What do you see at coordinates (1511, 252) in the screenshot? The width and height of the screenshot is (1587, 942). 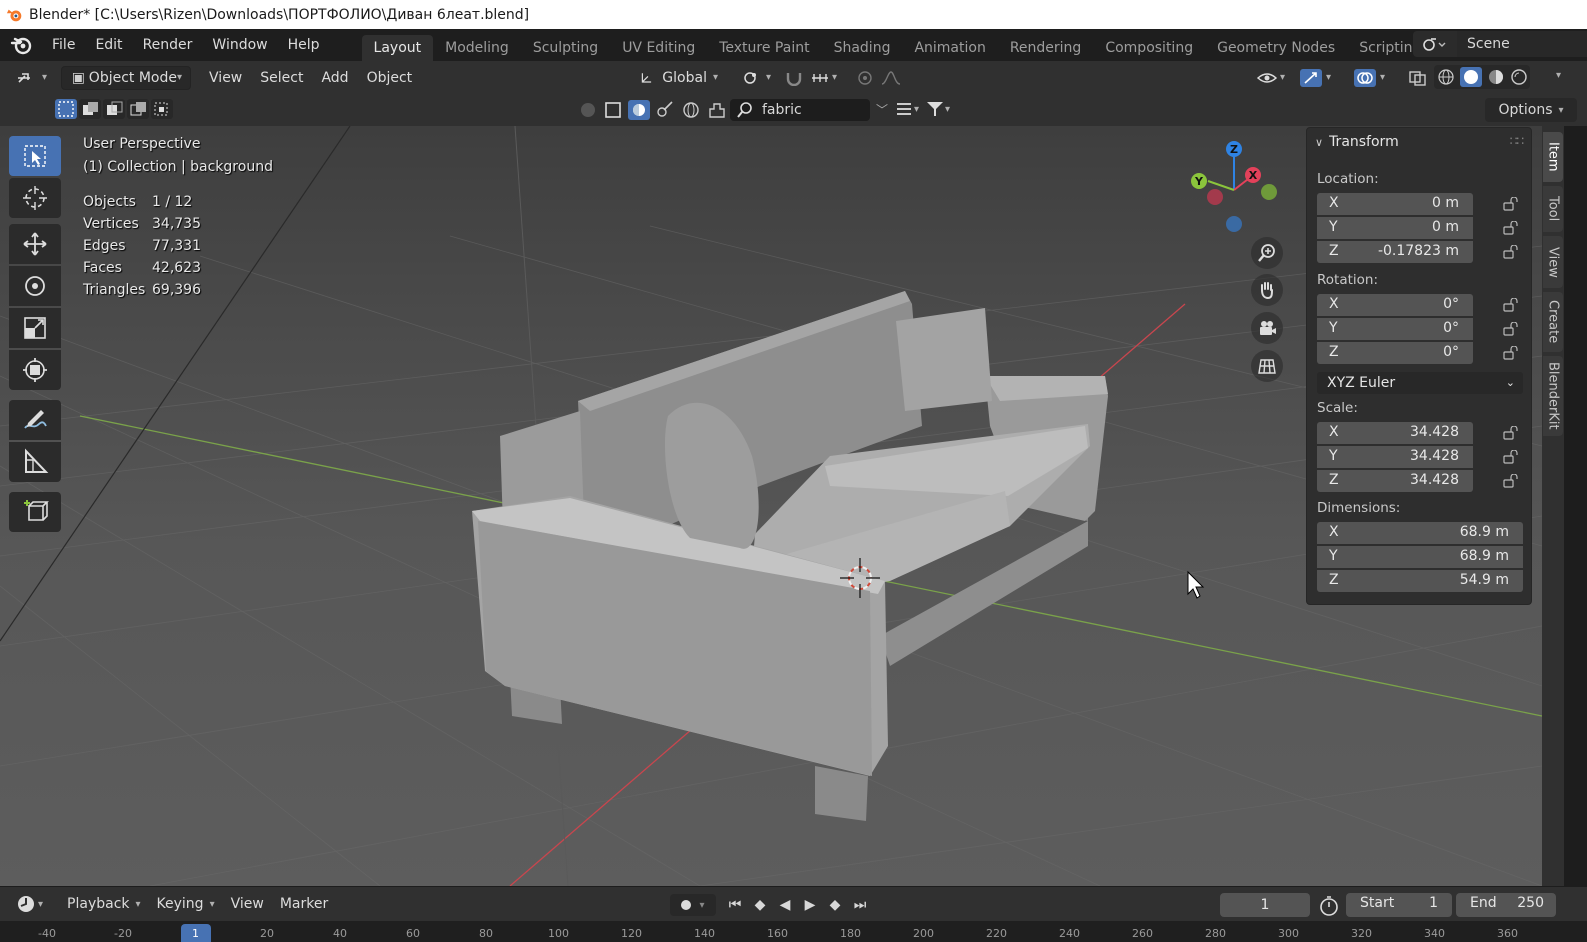 I see `lock-location-z-icon` at bounding box center [1511, 252].